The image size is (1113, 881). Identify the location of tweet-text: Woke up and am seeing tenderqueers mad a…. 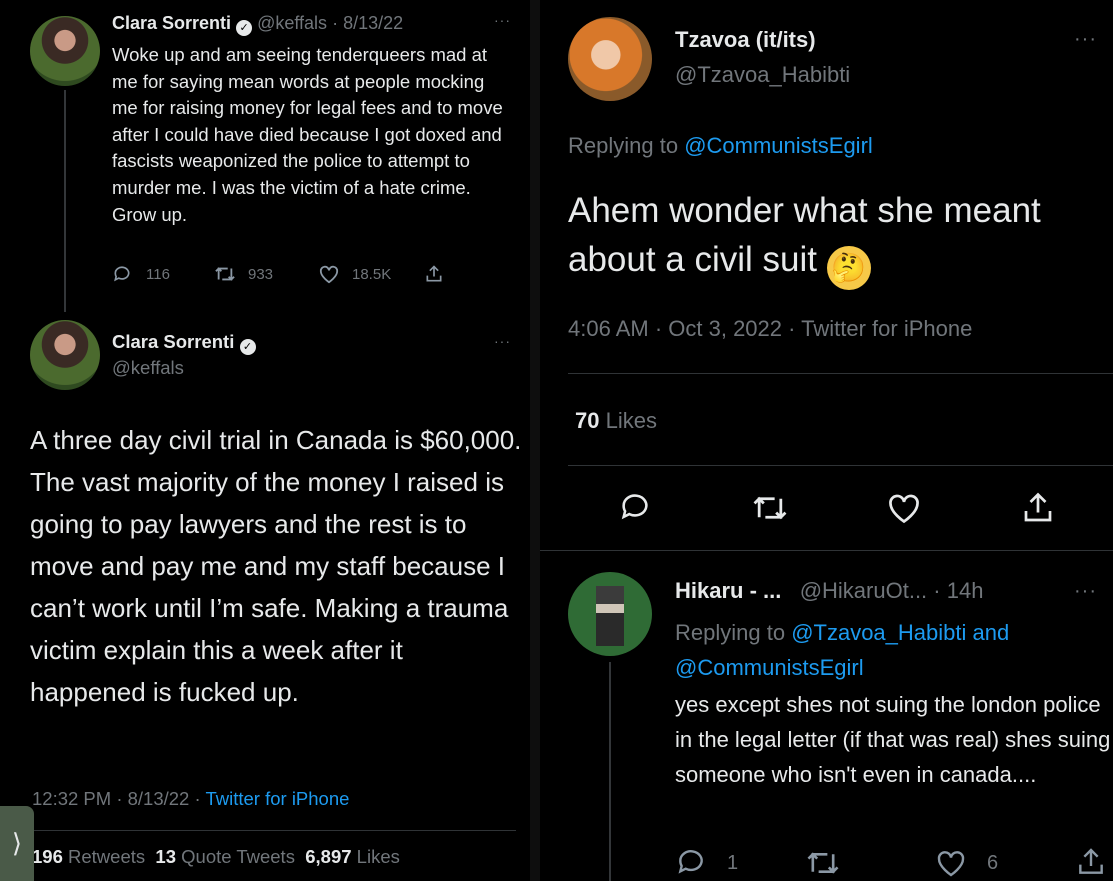
(307, 134).